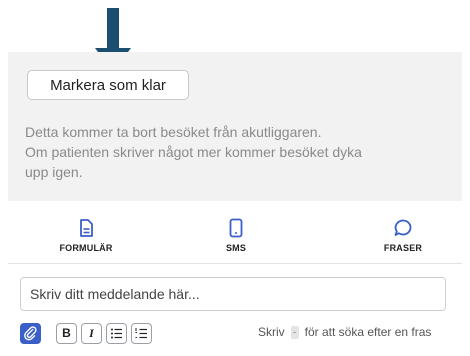  I want to click on numbered-list-icon, so click(141, 333).